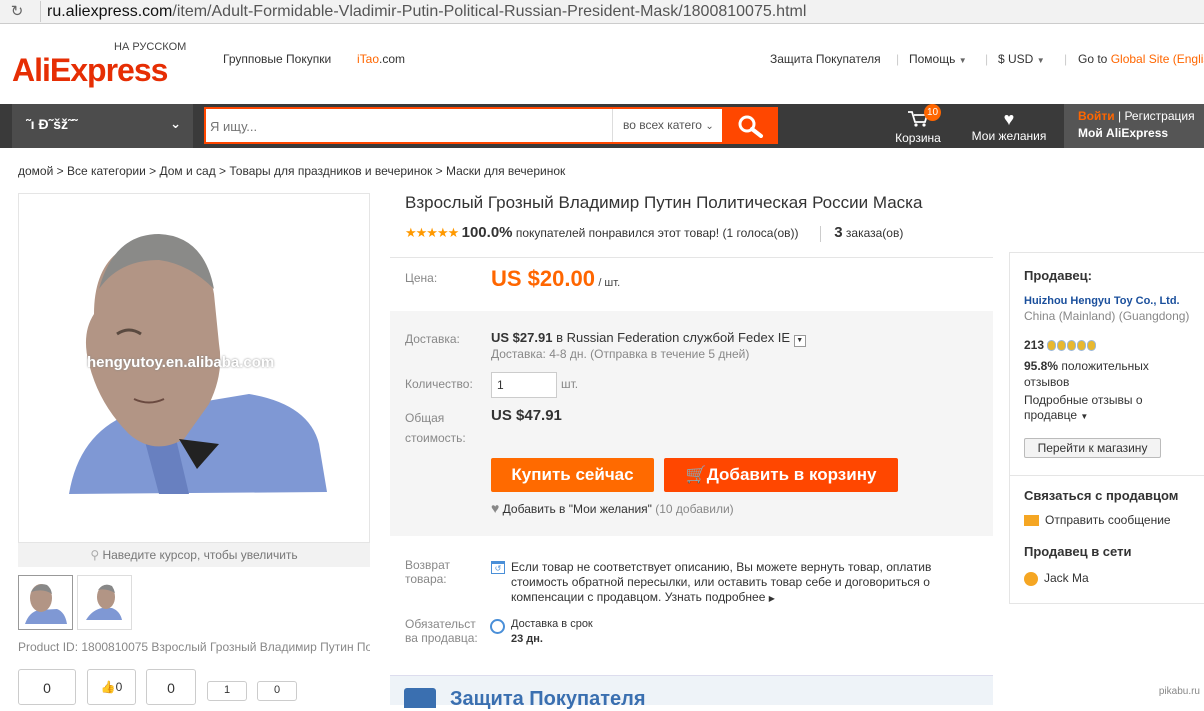 The image size is (1204, 711). I want to click on categories-menu-button: ˜ı Ð˜šž˜˜ ⌄, so click(102, 126).